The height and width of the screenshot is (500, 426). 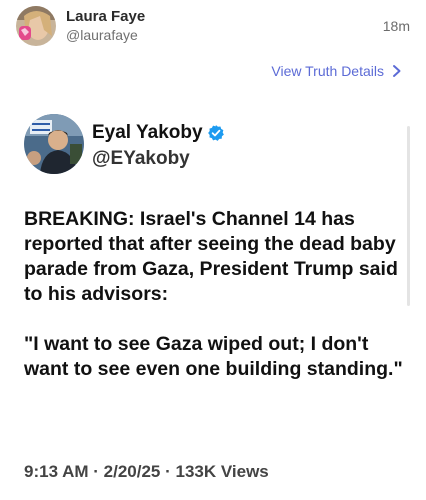 I want to click on quoted-author-avatar, so click(x=54, y=144).